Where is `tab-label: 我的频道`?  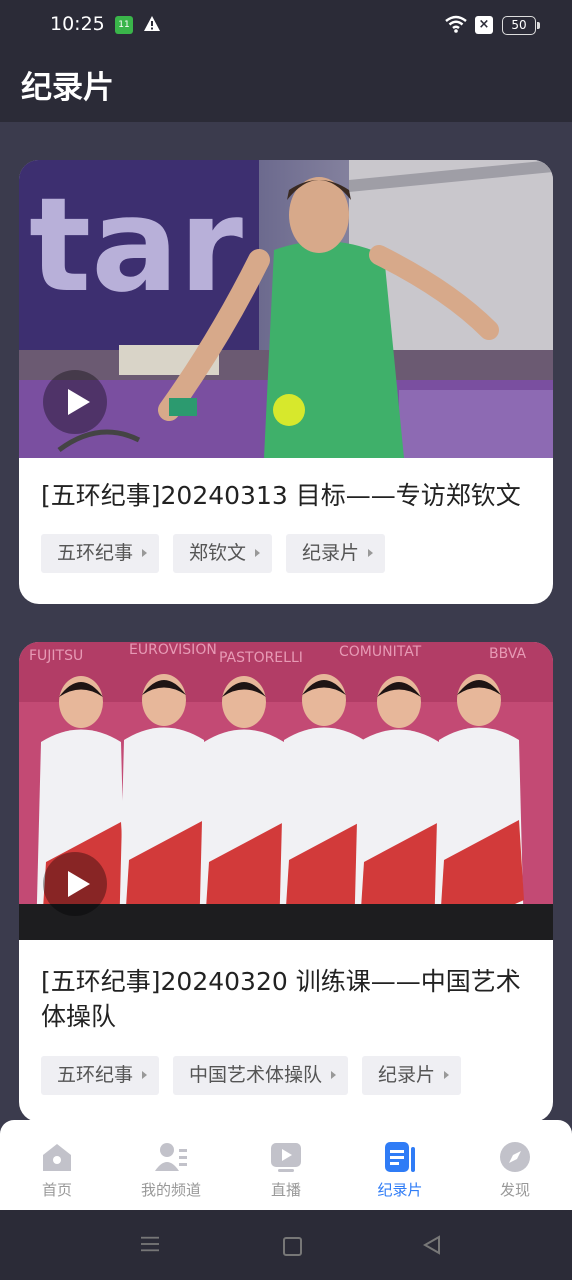
tab-label: 我的频道 is located at coordinates (170, 1190).